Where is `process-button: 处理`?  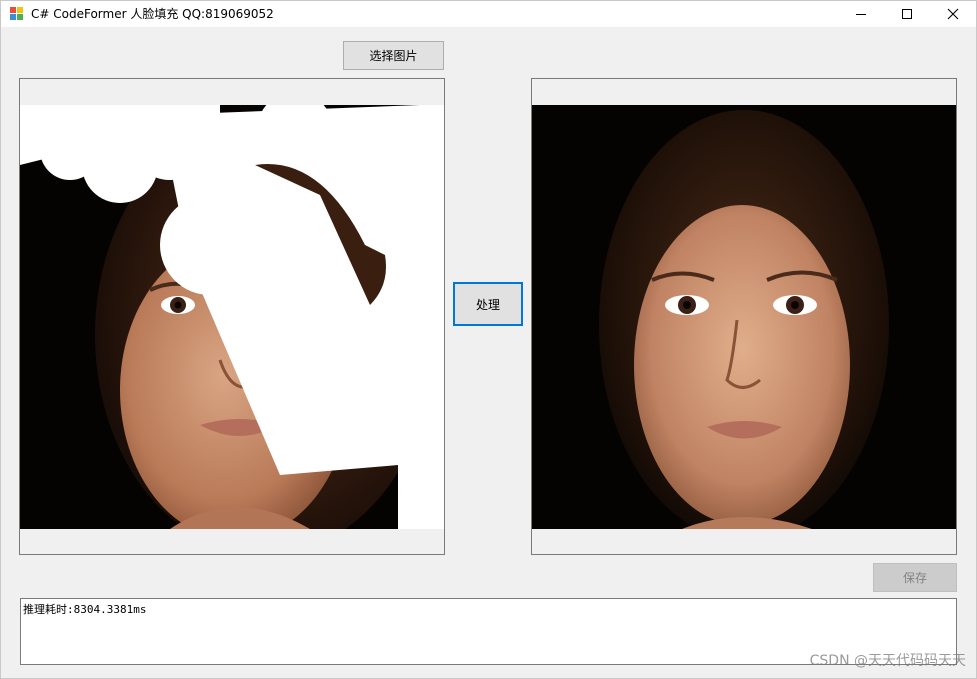
process-button: 处理 is located at coordinates (488, 304).